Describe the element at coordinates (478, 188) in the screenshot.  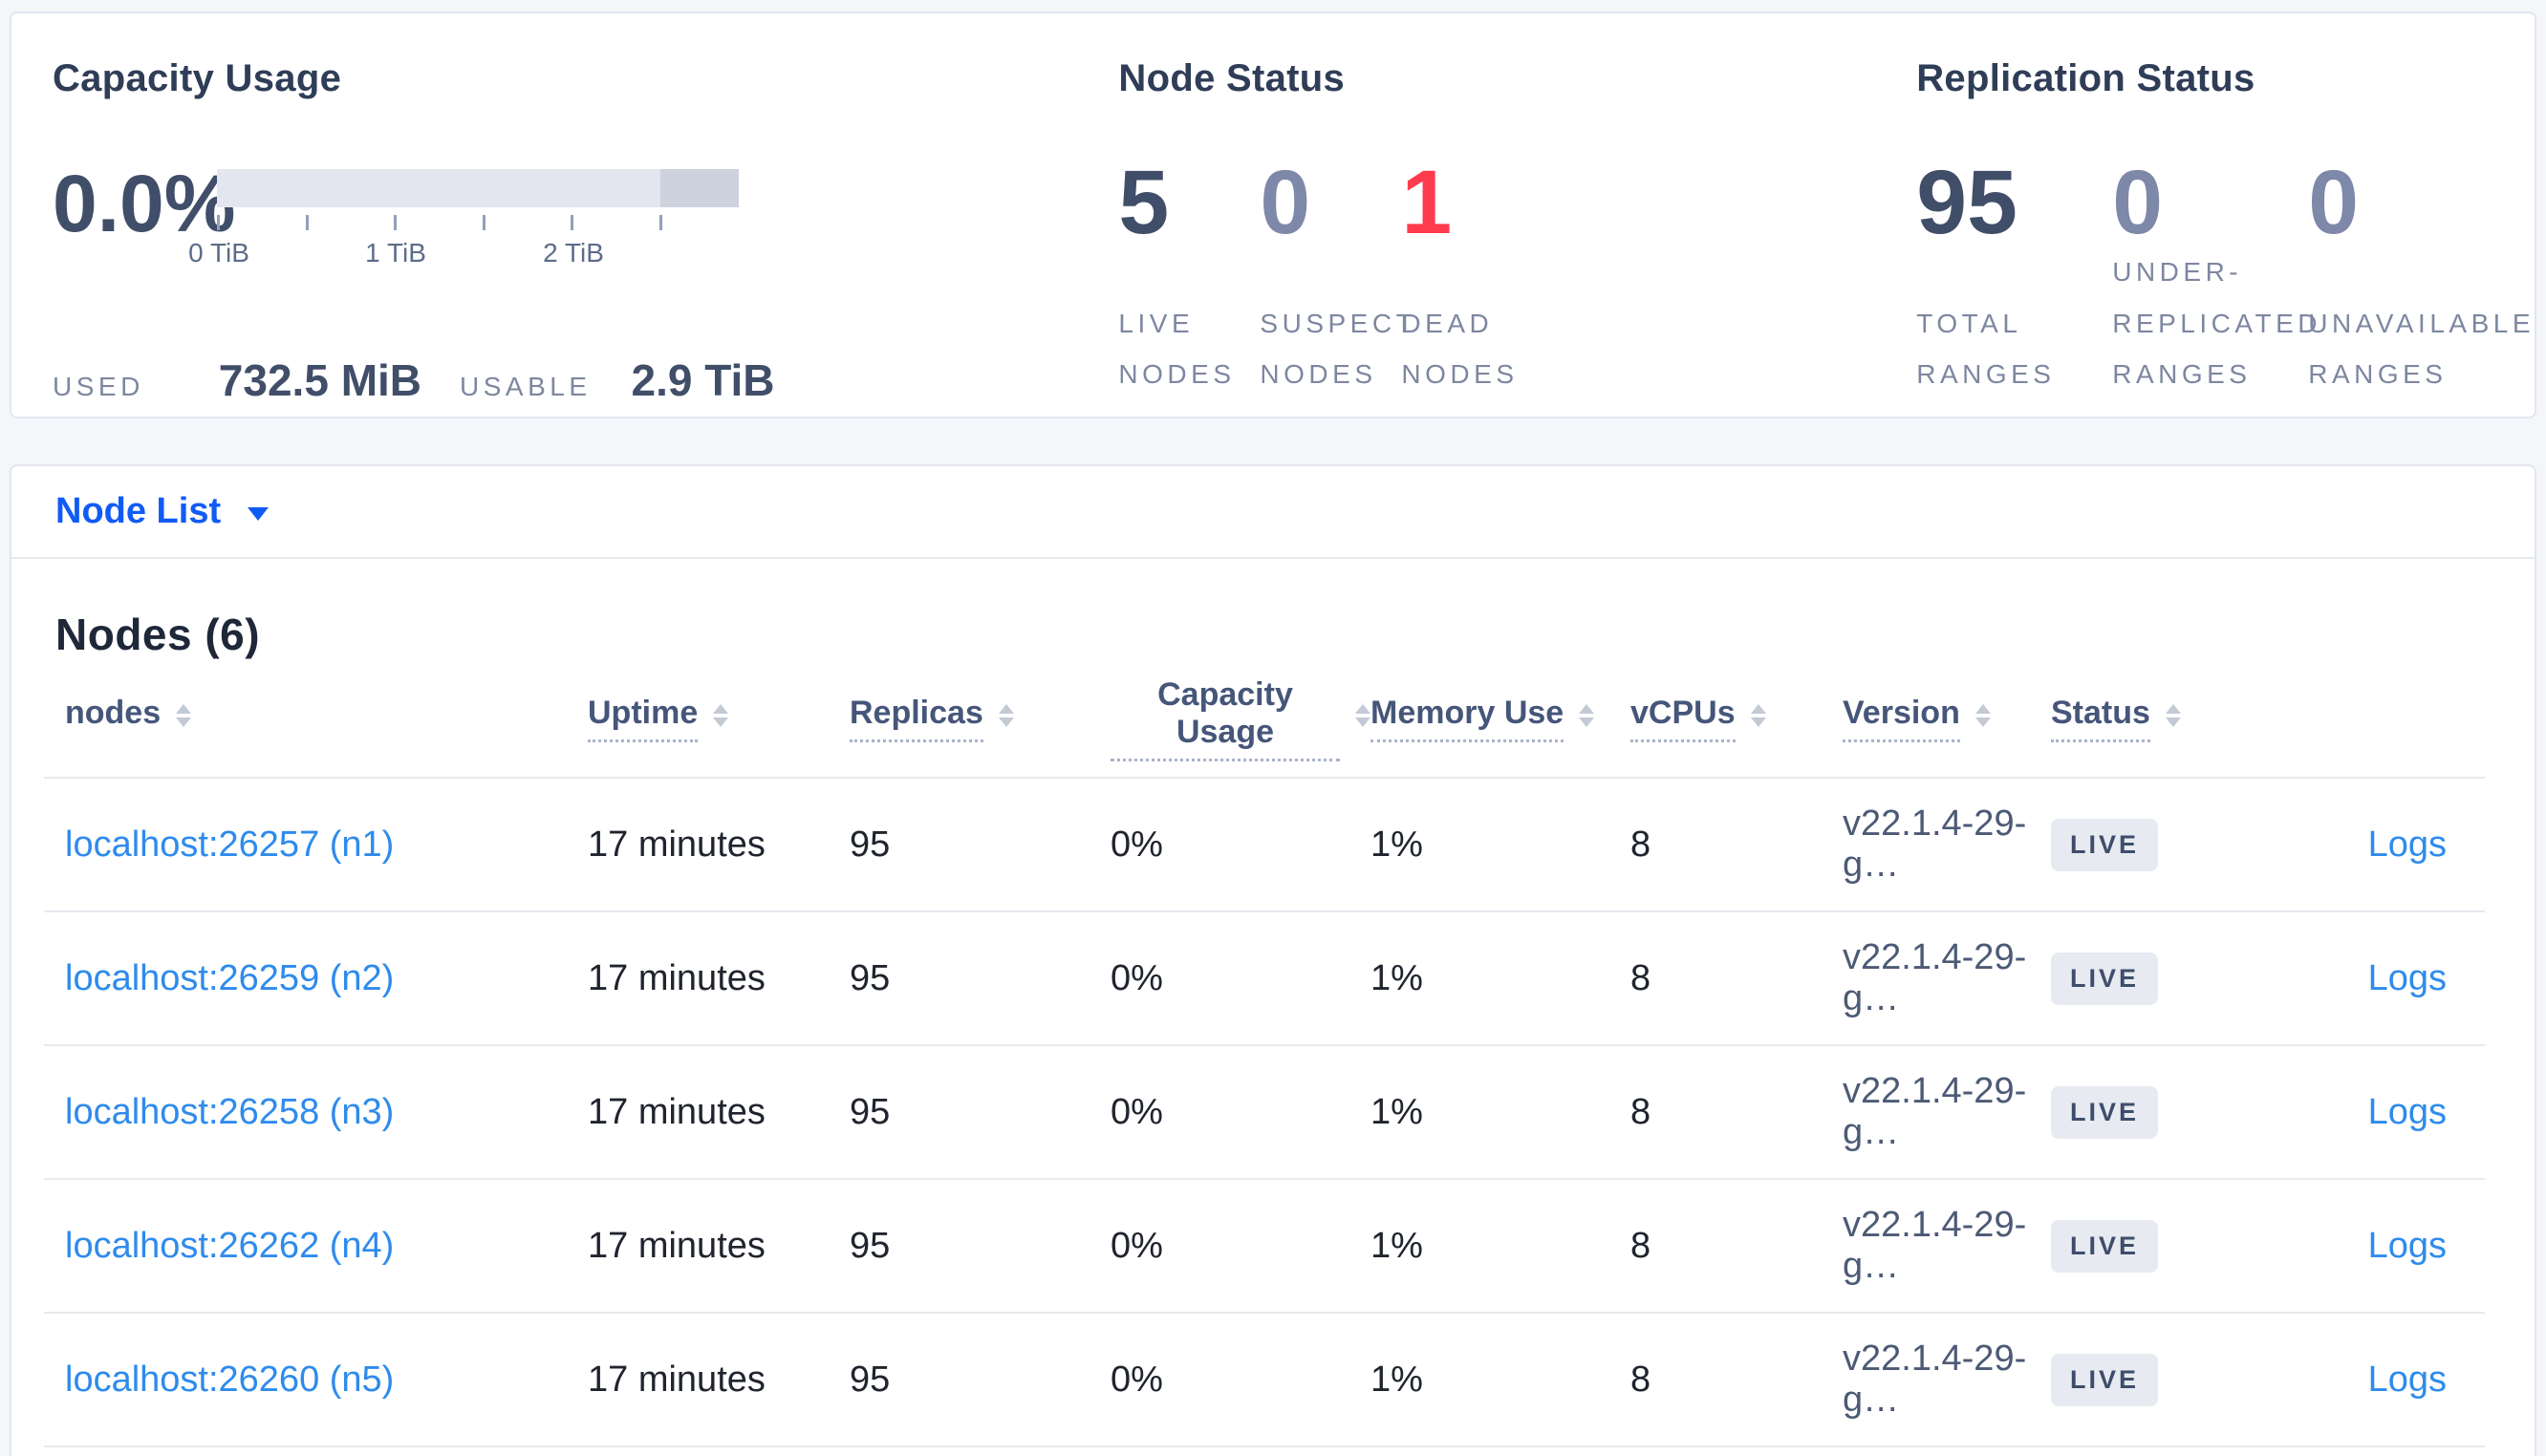
I see `capacity-bar` at that location.